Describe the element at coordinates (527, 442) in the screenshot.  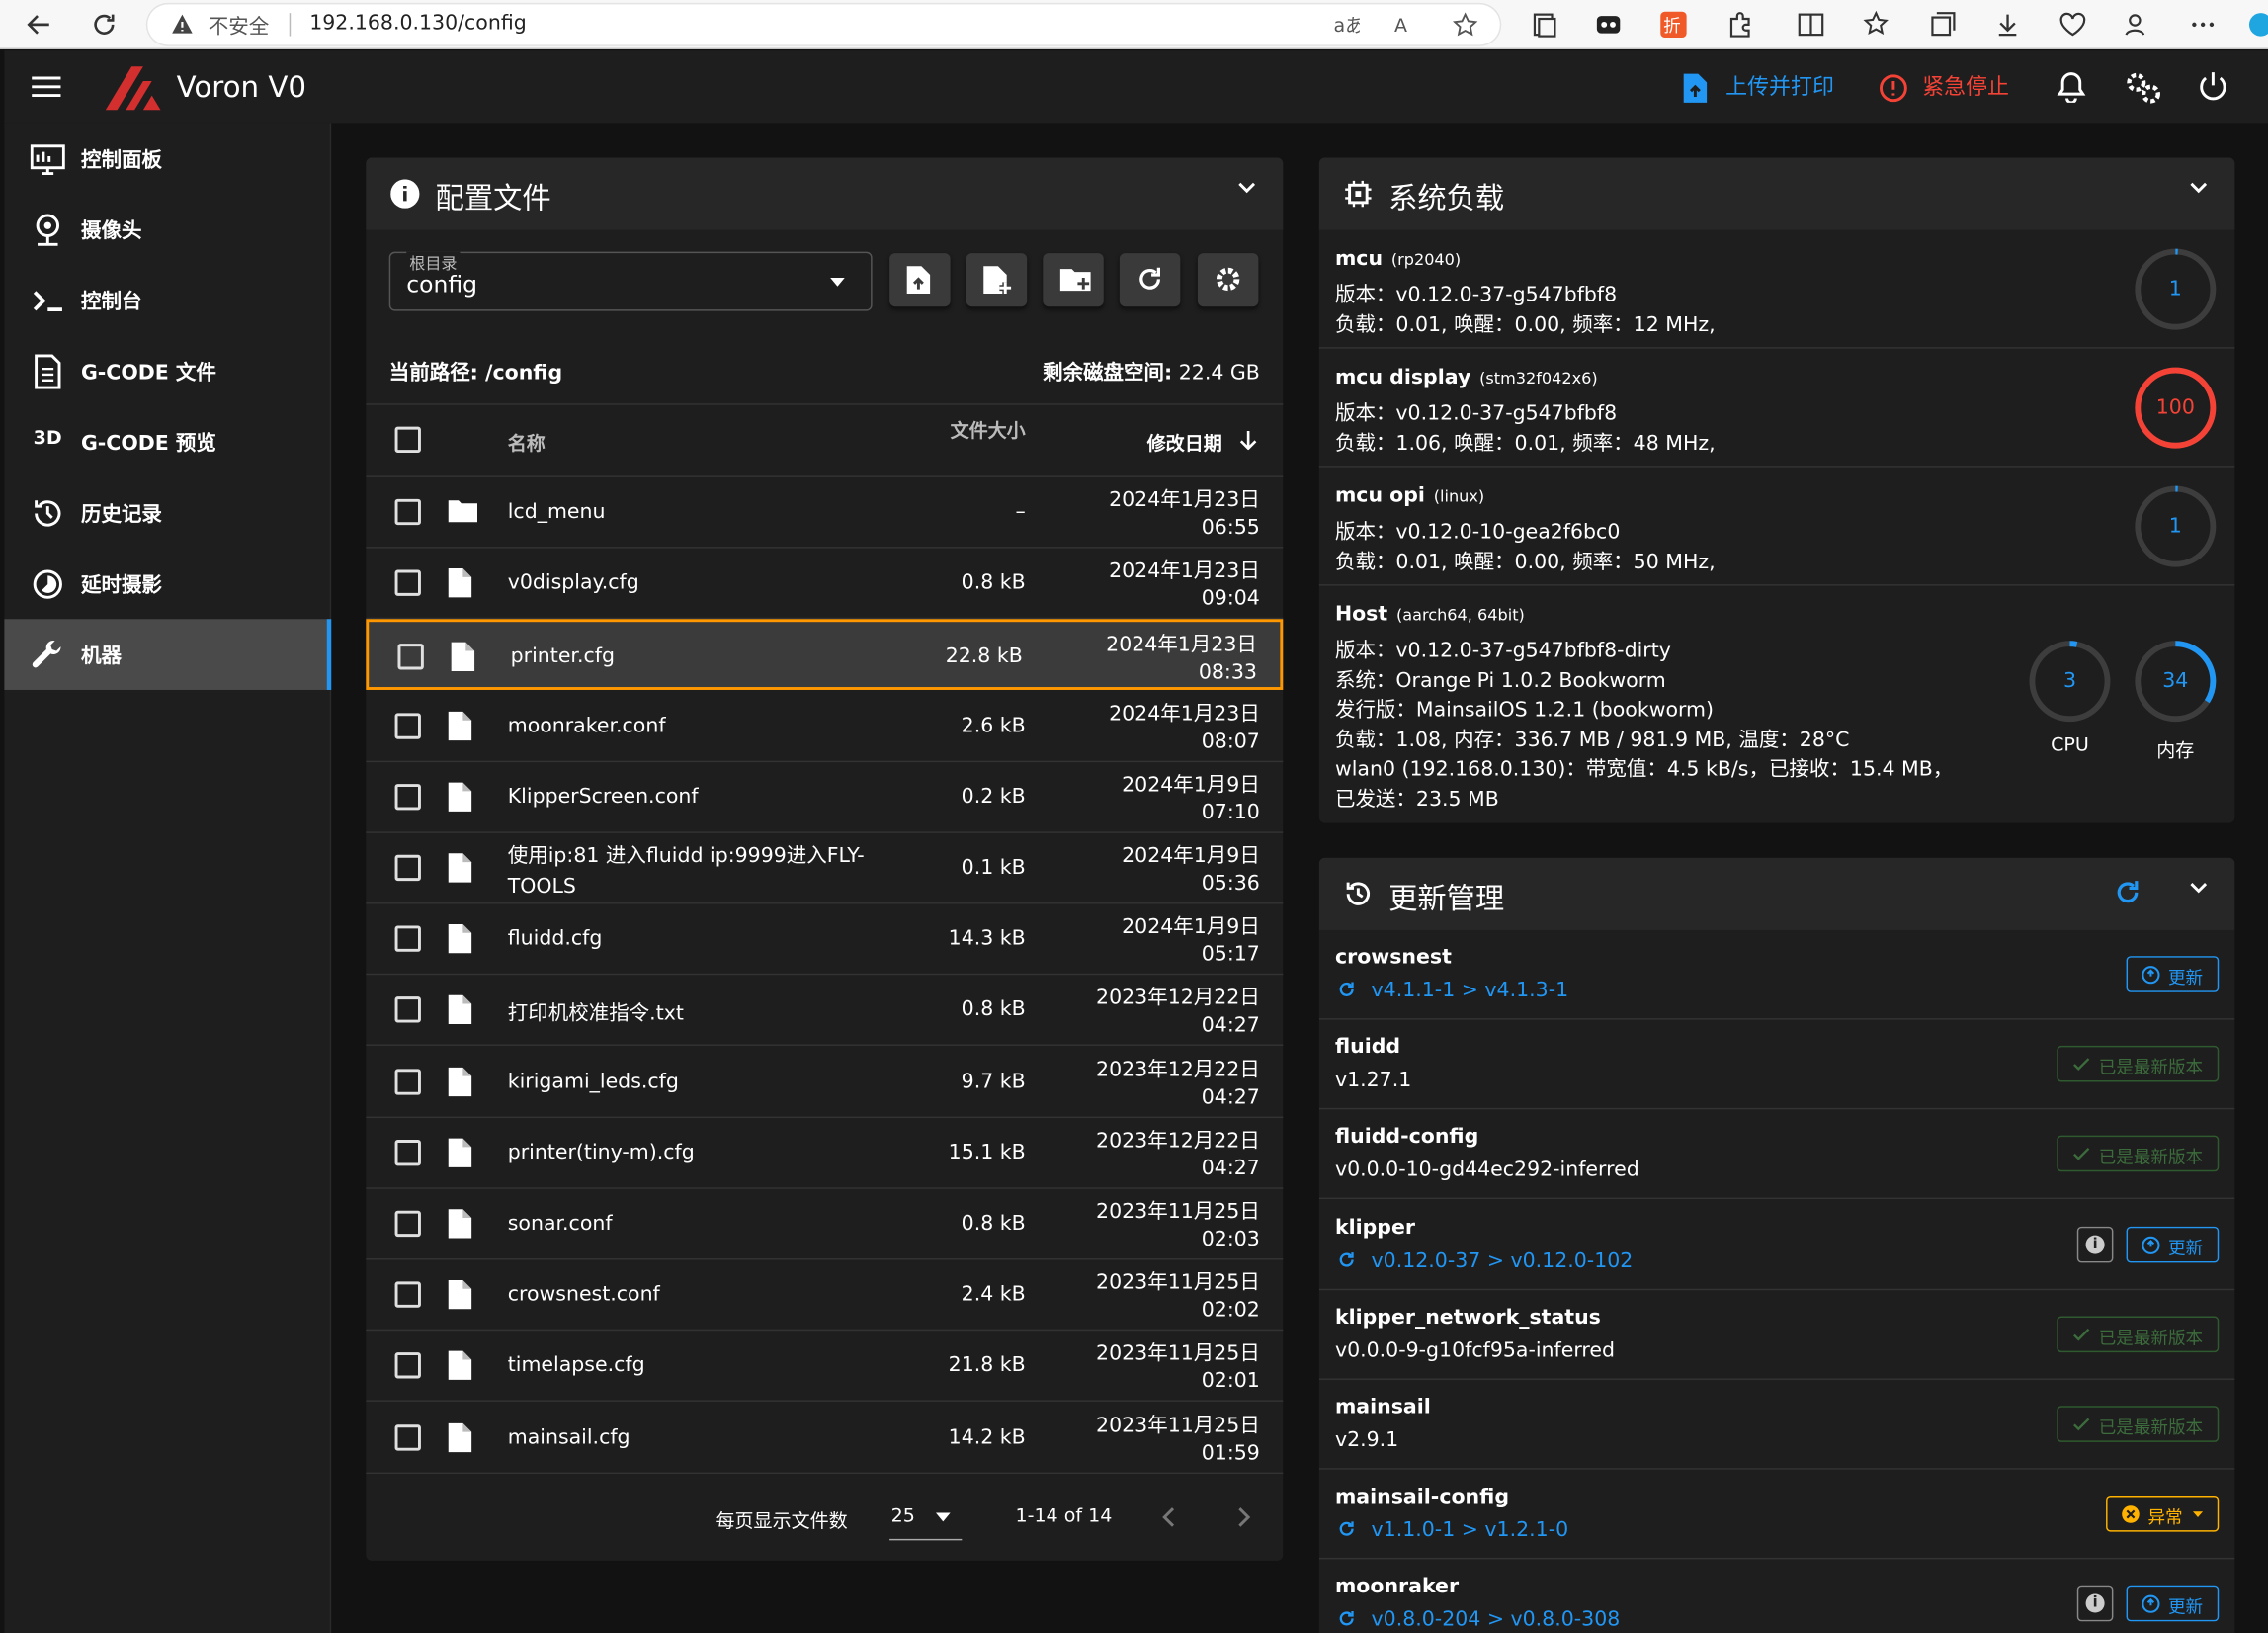
I see `col-name-header: 名称` at that location.